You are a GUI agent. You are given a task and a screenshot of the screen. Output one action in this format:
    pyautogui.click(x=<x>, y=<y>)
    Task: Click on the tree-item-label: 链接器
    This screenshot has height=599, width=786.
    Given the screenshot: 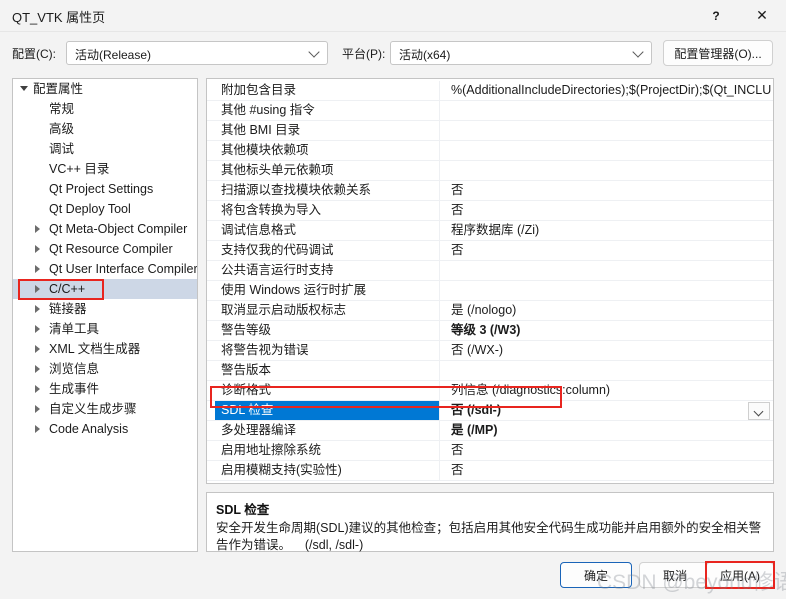 What is the action you would take?
    pyautogui.click(x=68, y=309)
    